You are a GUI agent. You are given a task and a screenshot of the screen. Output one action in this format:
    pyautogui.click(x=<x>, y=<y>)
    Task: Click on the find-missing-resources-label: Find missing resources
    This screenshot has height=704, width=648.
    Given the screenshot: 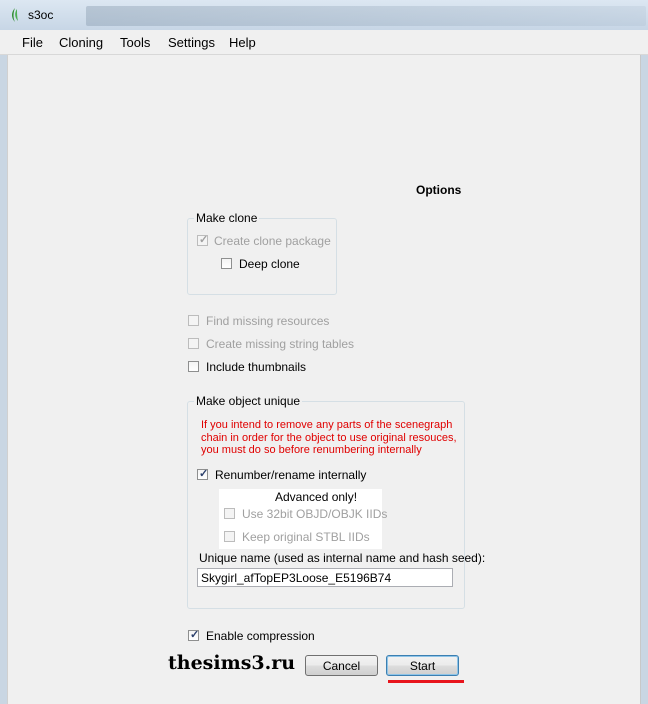 What is the action you would take?
    pyautogui.click(x=268, y=321)
    